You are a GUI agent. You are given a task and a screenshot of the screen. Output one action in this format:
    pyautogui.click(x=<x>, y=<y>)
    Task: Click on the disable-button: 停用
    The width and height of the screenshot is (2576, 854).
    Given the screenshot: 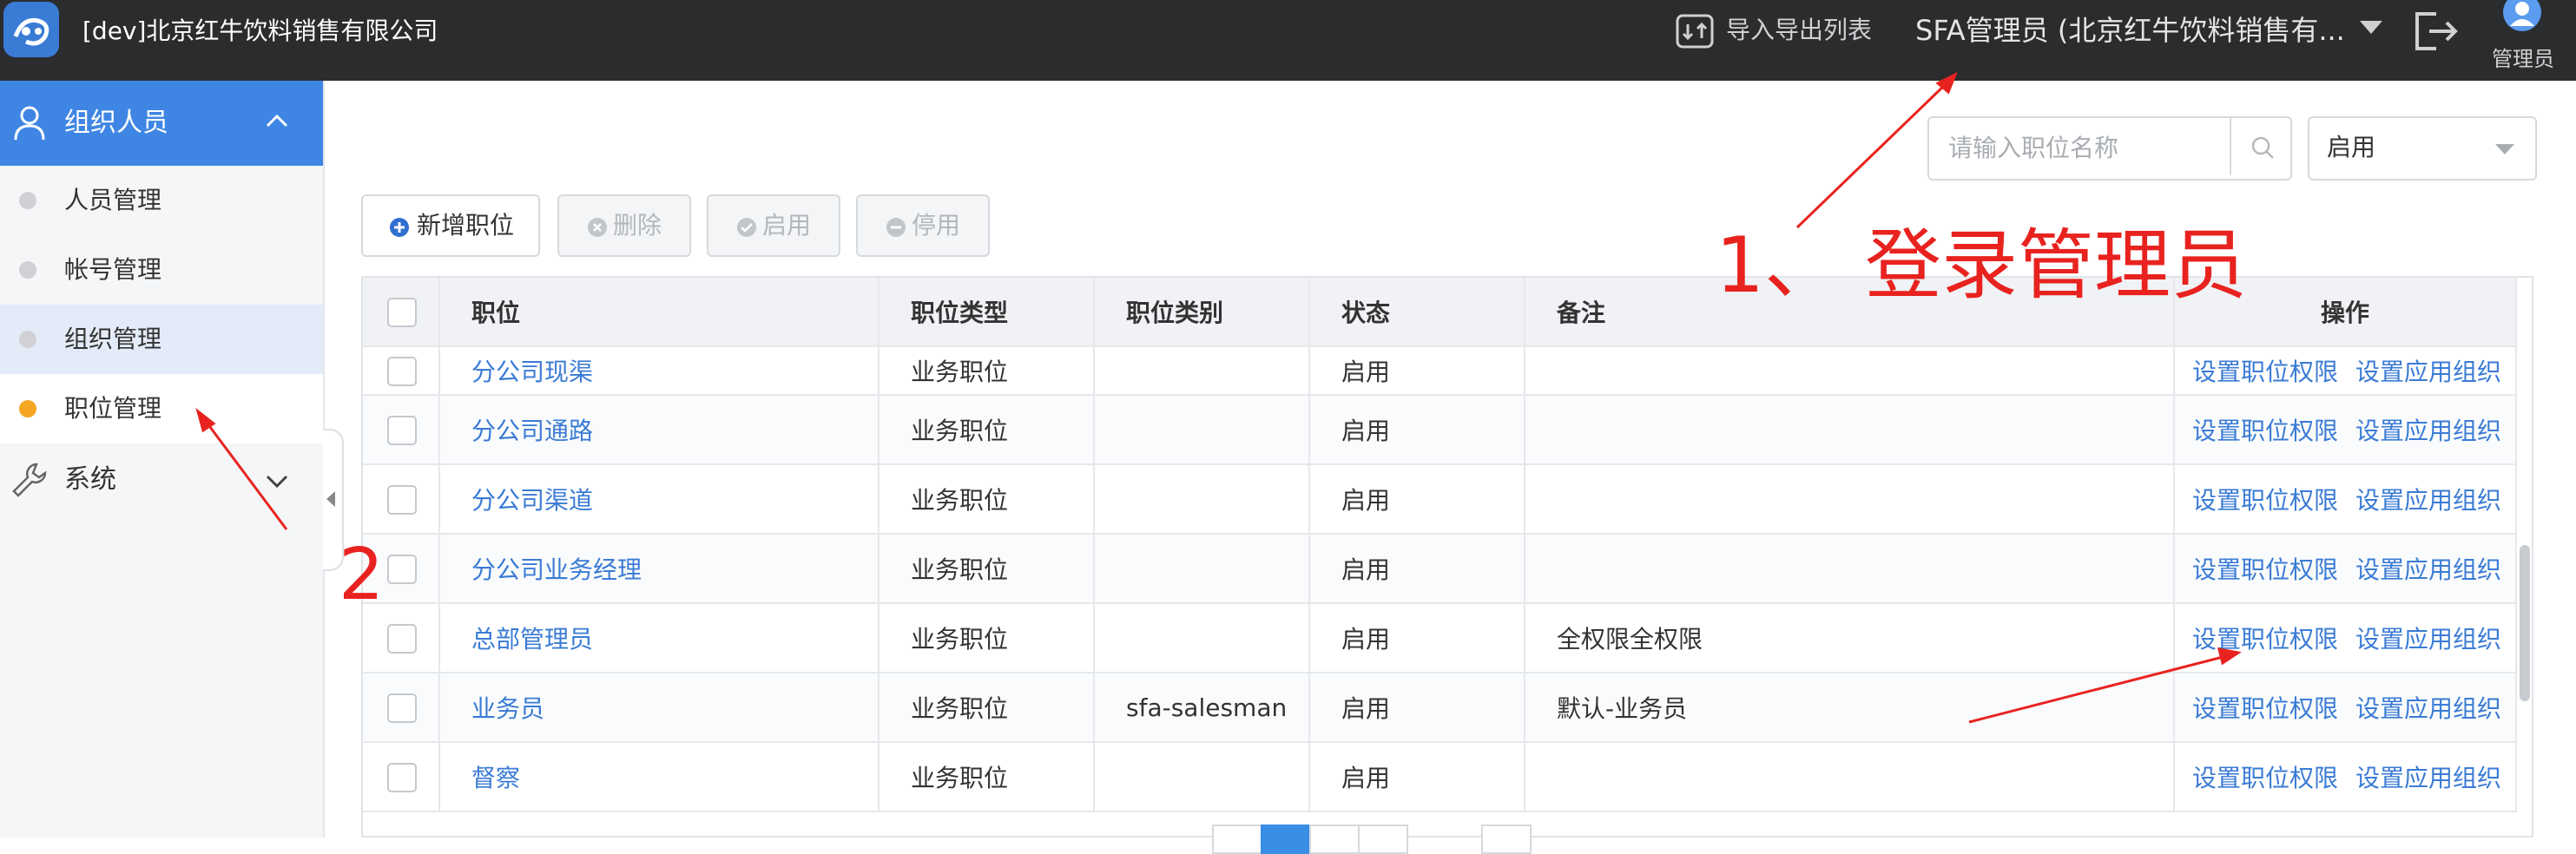 What is the action you would take?
    pyautogui.click(x=923, y=225)
    